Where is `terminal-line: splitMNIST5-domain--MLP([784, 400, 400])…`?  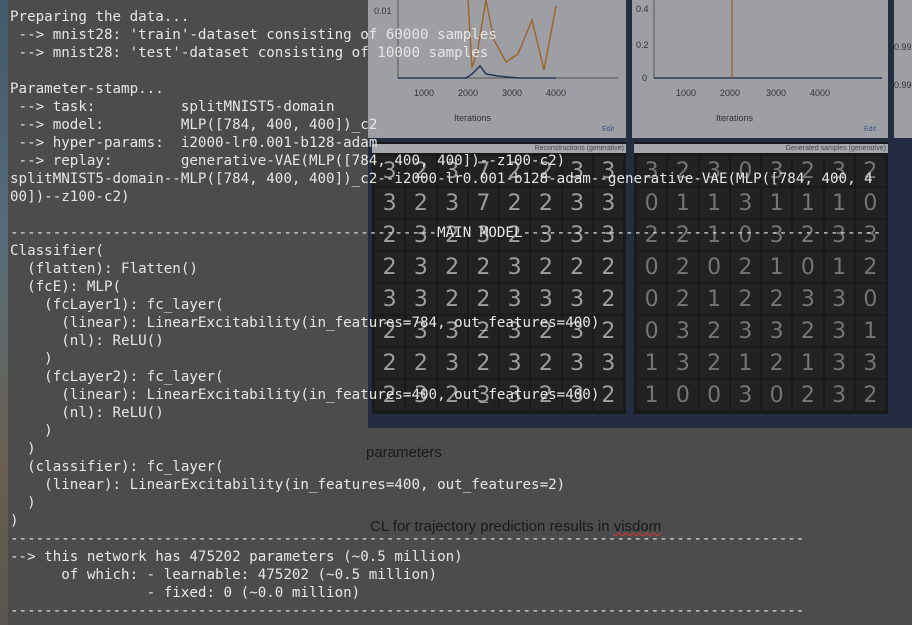 terminal-line: splitMNIST5-domain--MLP([784, 400, 400])… is located at coordinates (441, 179).